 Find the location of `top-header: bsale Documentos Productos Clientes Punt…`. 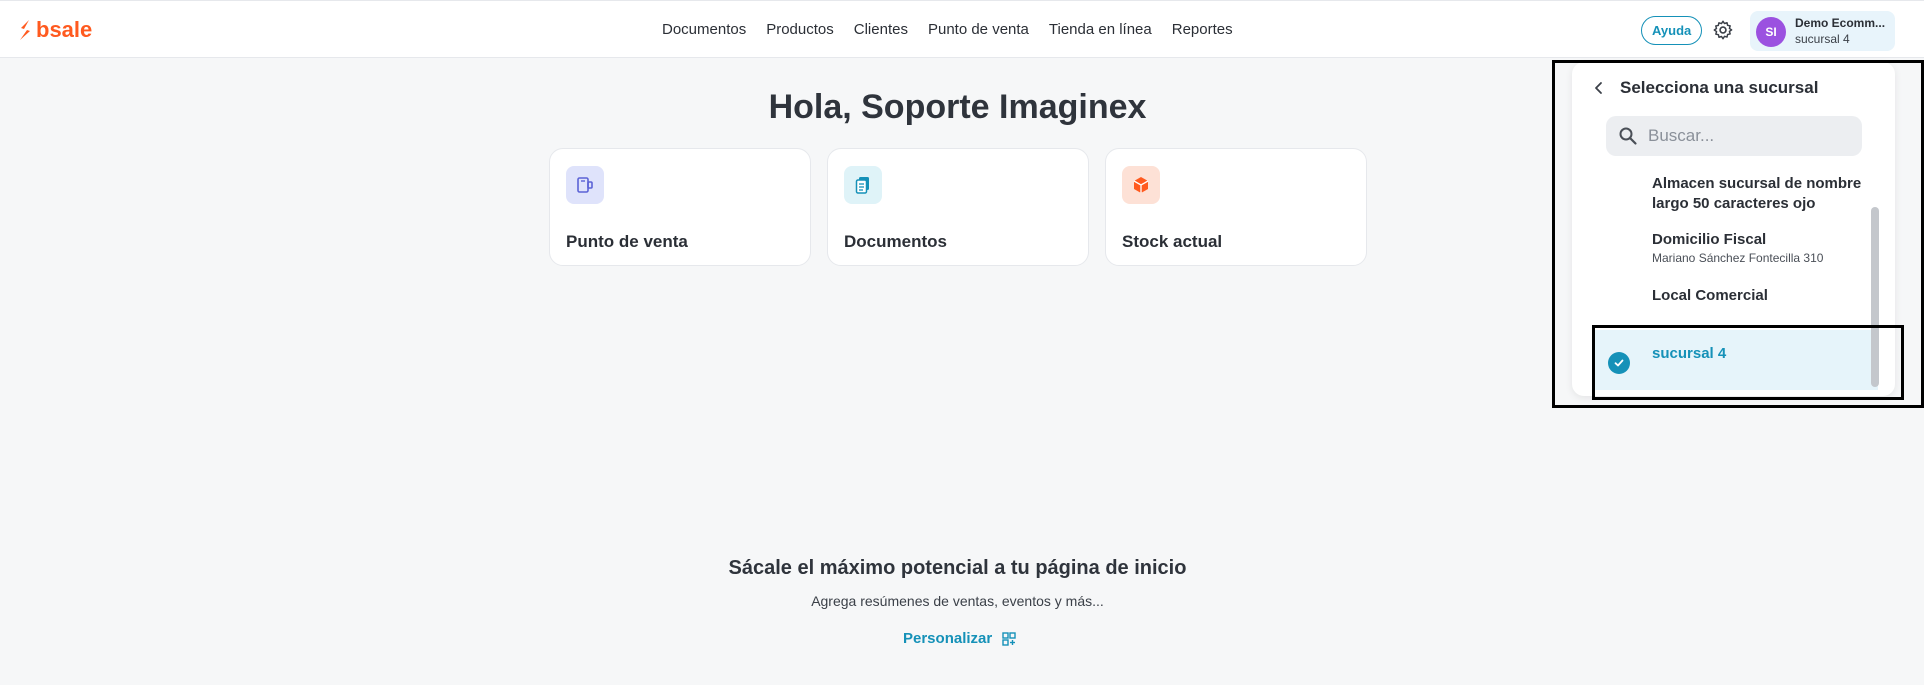

top-header: bsale Documentos Productos Clientes Punt… is located at coordinates (962, 29).